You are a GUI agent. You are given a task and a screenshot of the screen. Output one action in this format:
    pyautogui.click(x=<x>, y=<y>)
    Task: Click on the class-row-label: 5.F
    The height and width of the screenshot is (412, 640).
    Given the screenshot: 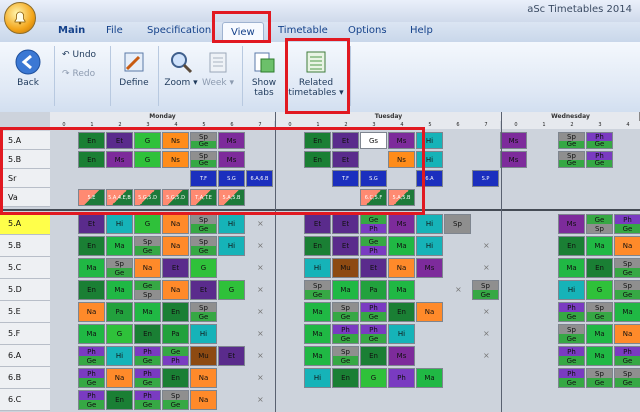 What is the action you would take?
    pyautogui.click(x=25, y=334)
    